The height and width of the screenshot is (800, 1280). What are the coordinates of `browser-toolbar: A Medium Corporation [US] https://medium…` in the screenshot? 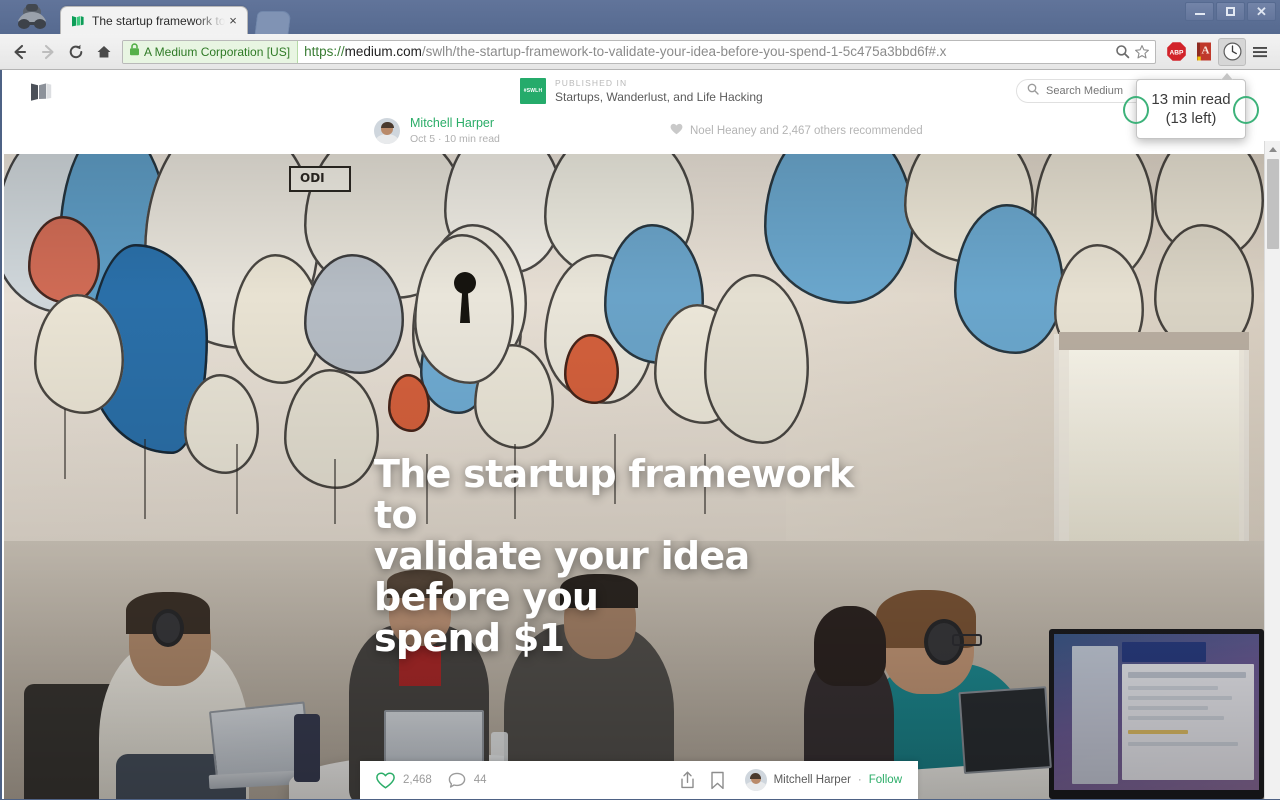 It's located at (640, 52).